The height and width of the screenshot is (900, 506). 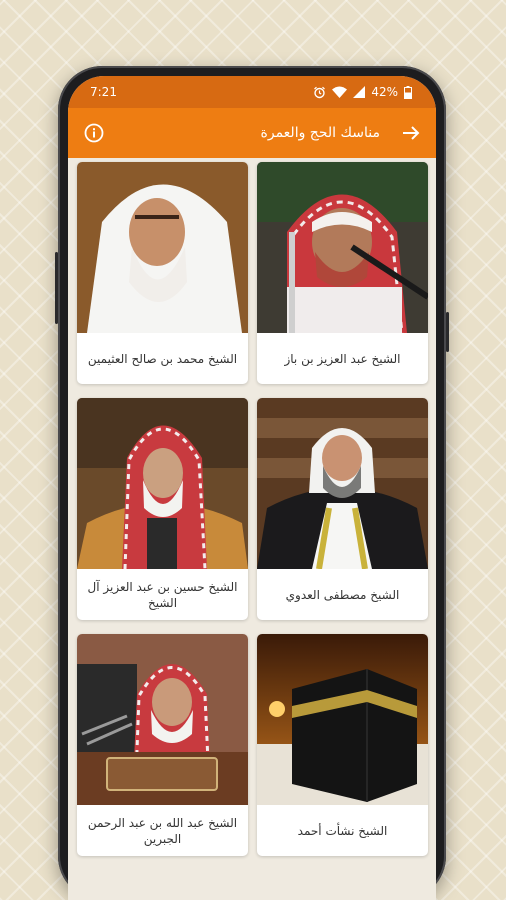 What do you see at coordinates (342, 830) in the screenshot?
I see `scholar-name: الشيخ نشأت أحمد` at bounding box center [342, 830].